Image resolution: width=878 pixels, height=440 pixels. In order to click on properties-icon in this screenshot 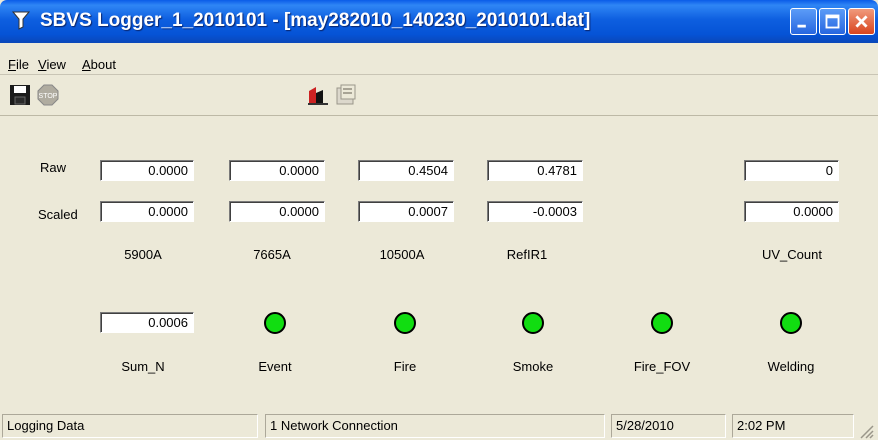, I will do `click(346, 95)`.